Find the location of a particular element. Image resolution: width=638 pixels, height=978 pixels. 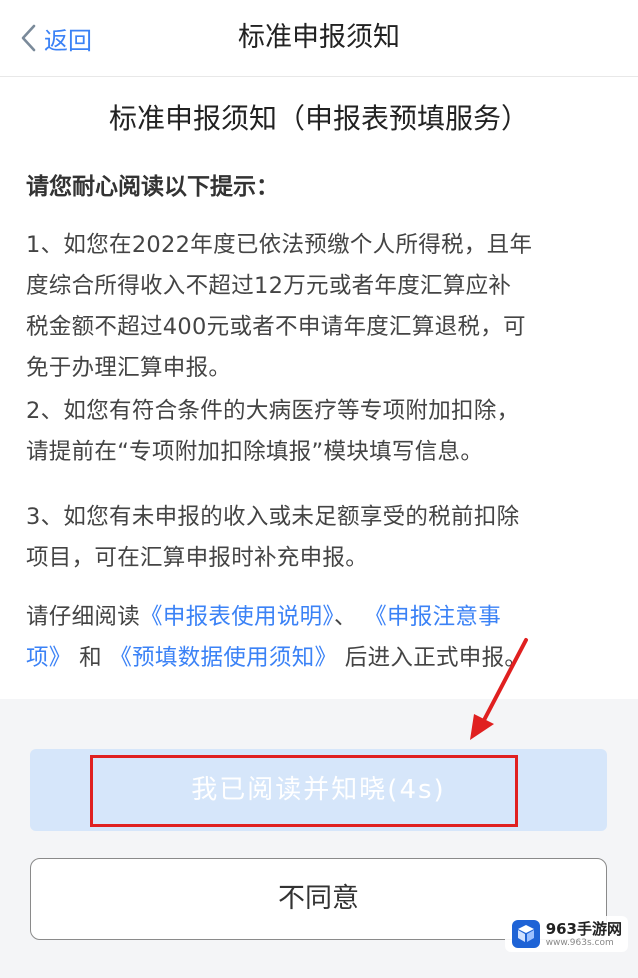

document-title: 标准申报须知（申报表预填服务） is located at coordinates (318, 118).